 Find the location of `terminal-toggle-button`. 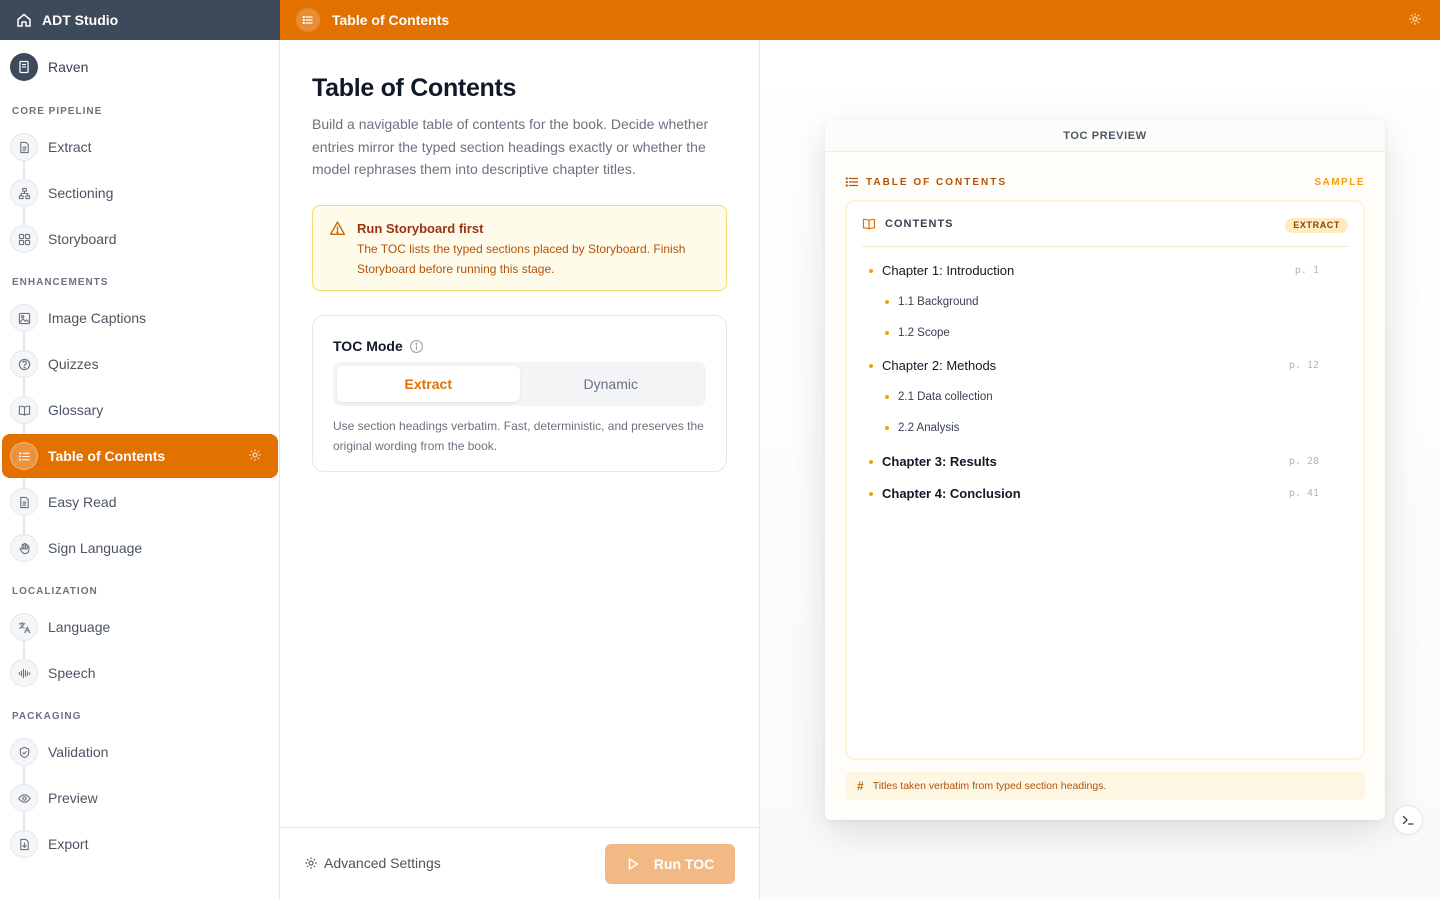

terminal-toggle-button is located at coordinates (1408, 820).